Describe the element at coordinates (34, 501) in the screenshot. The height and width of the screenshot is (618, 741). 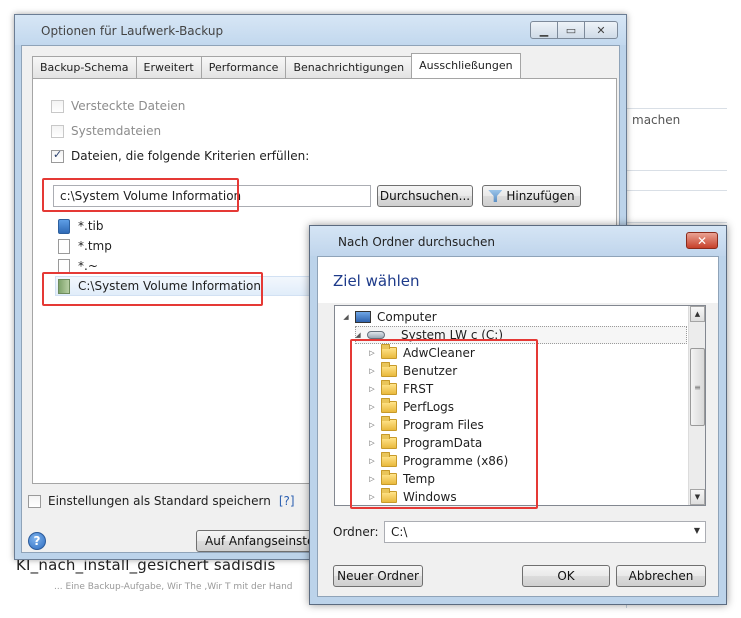
I see `save-default-checkbox` at that location.